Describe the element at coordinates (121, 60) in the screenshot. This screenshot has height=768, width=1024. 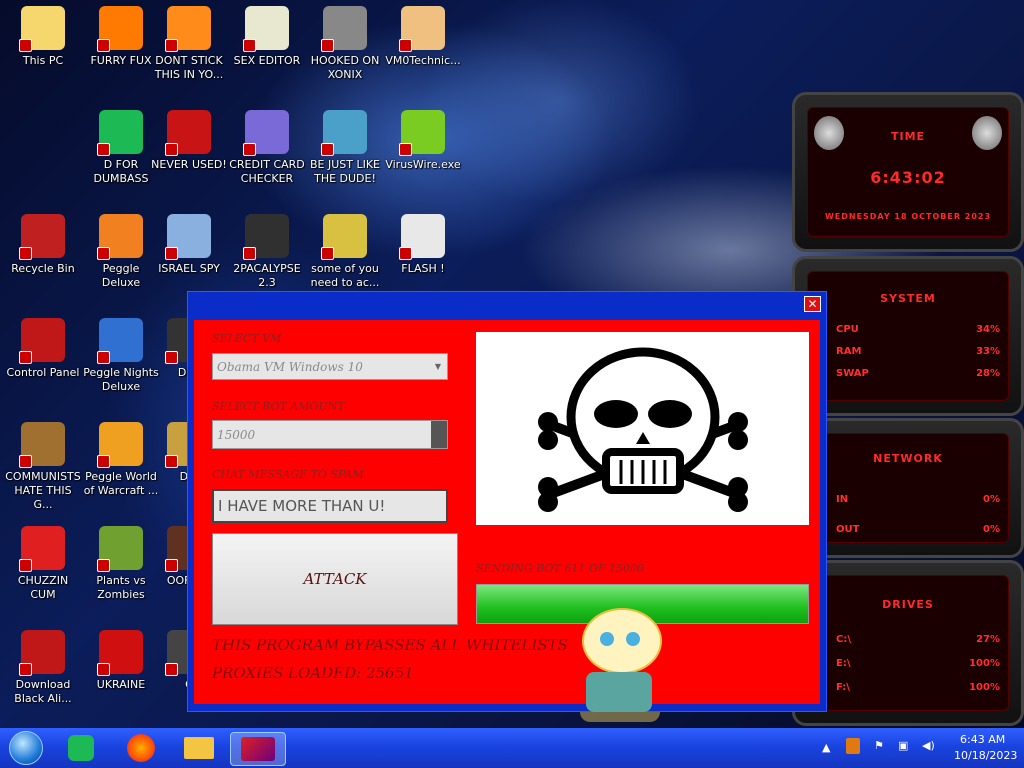
I see `desktop-icon-label: FURRY FUX` at that location.